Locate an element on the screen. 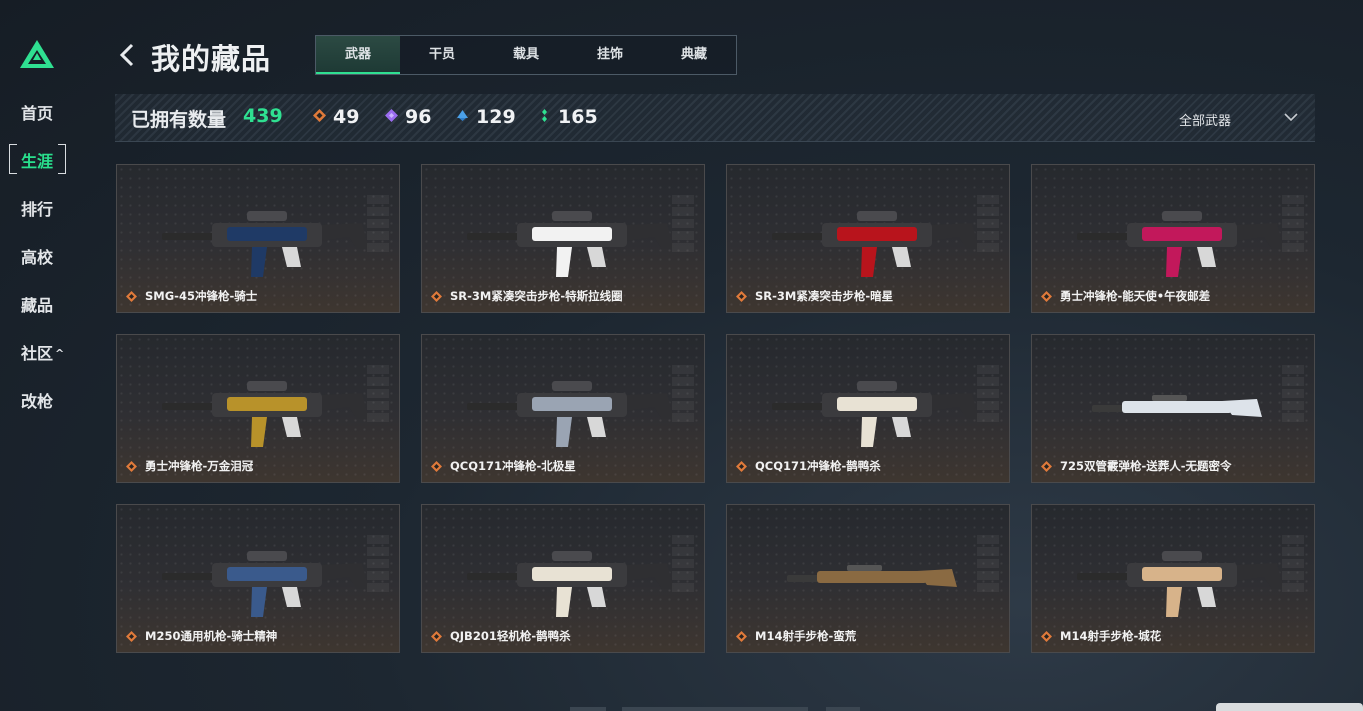  weapon-card-name: 勇士冲锋枪-万金泪冠 is located at coordinates (199, 466).